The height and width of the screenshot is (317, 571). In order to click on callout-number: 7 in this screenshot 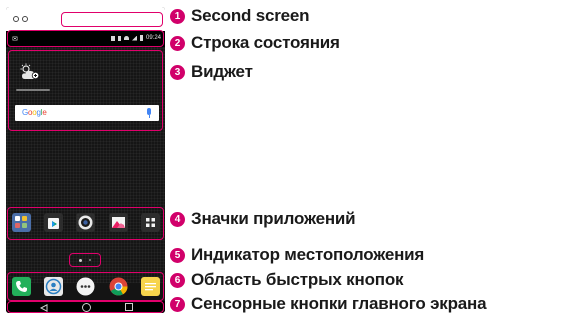, I will do `click(177, 304)`.